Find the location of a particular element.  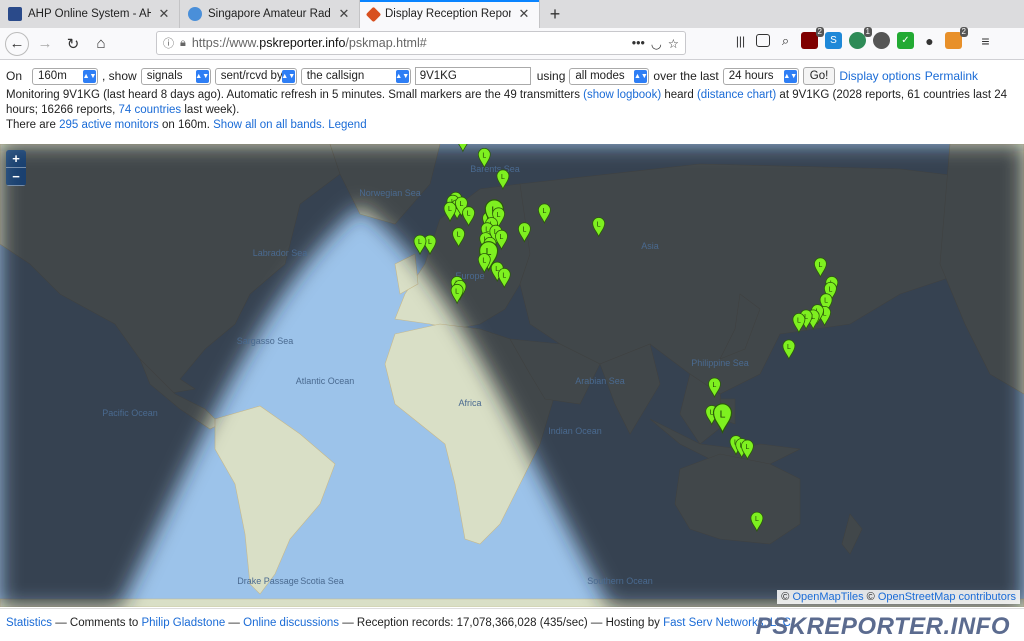

active-monitors-link: 295 active monitors is located at coordinates (109, 125).